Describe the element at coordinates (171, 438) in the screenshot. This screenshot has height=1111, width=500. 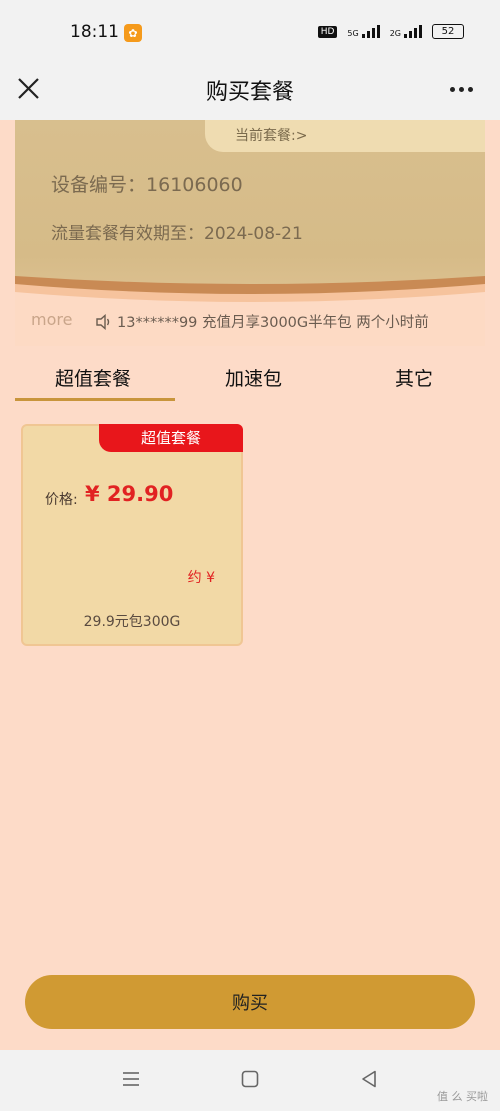
I see `product-tag-badge: 超值套餐` at that location.